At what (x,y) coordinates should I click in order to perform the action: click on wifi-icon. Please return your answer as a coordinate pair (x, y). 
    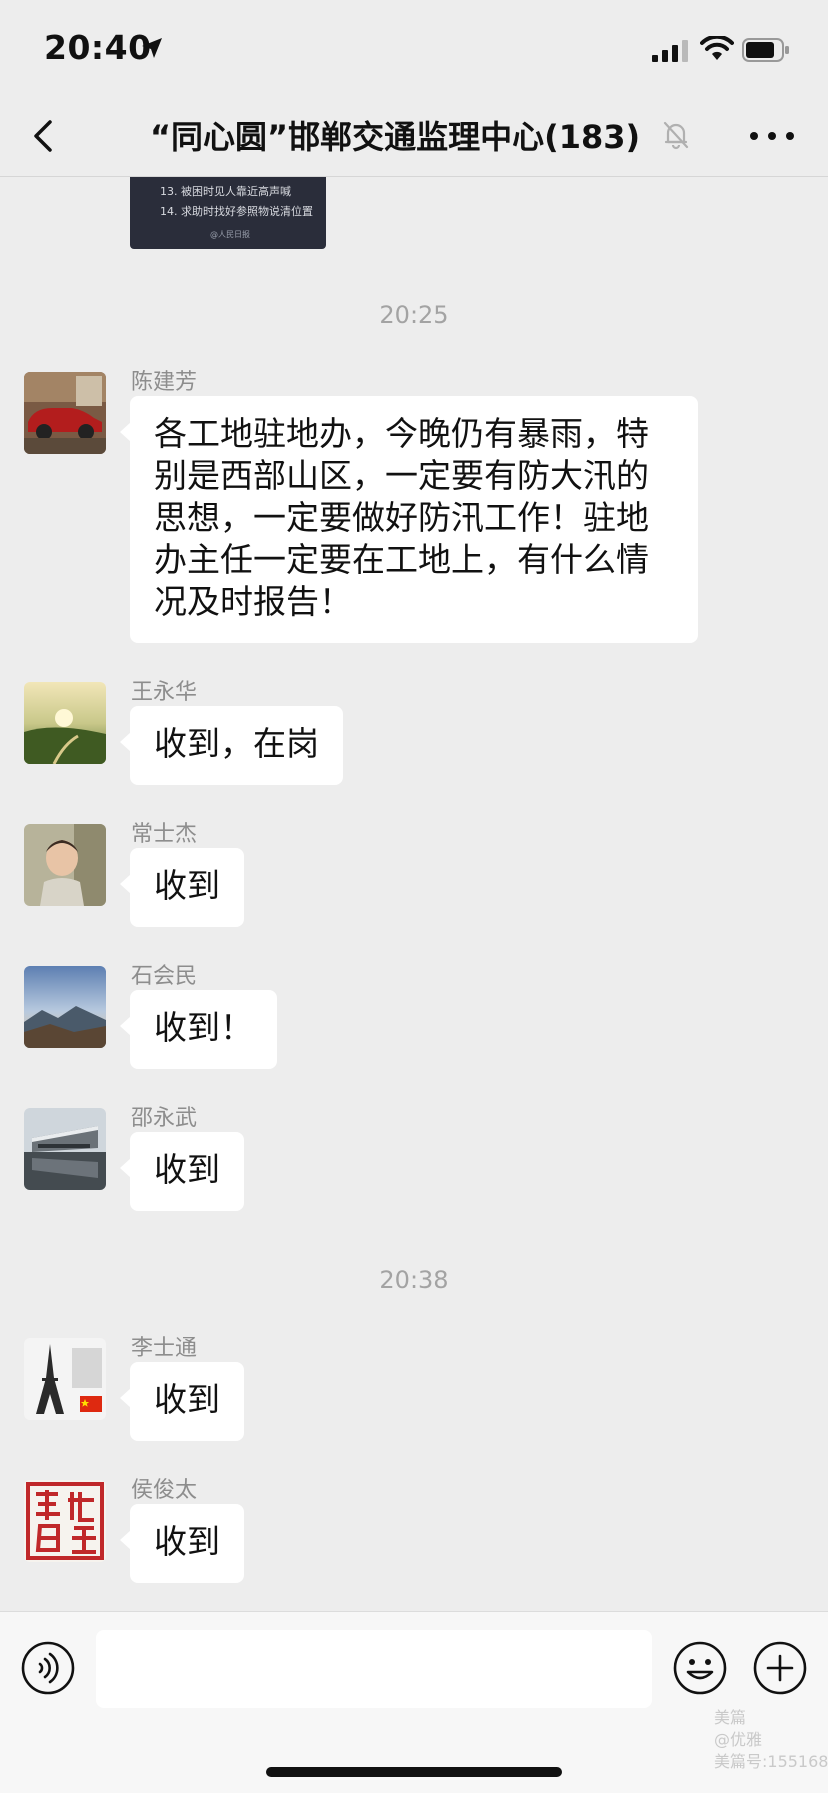
    Looking at the image, I should click on (717, 48).